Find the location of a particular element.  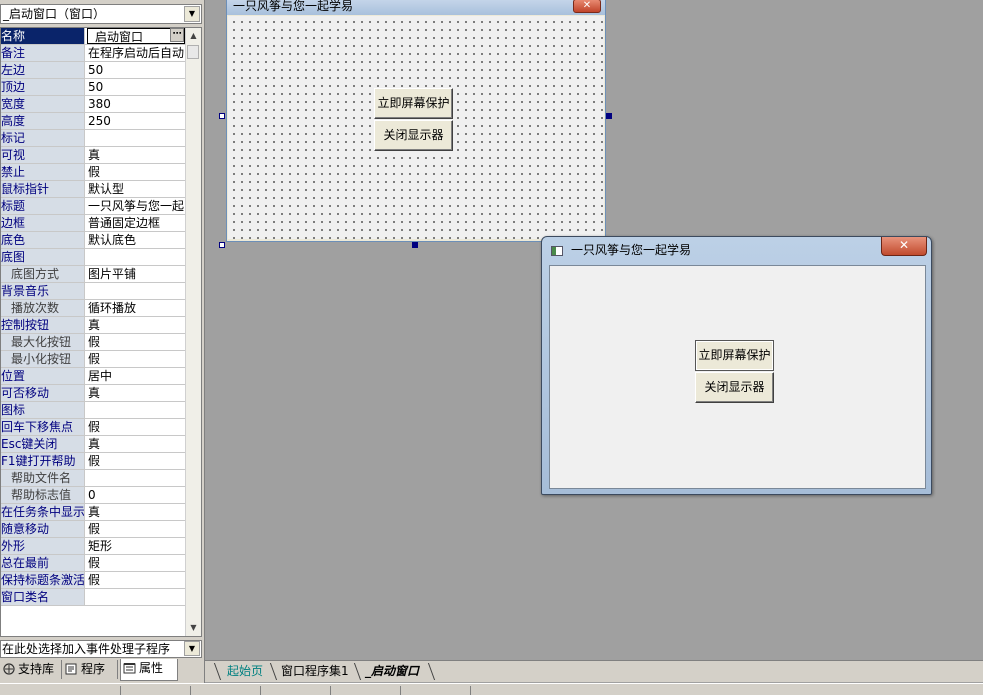

property-row: 窗口类名 is located at coordinates (93, 597).